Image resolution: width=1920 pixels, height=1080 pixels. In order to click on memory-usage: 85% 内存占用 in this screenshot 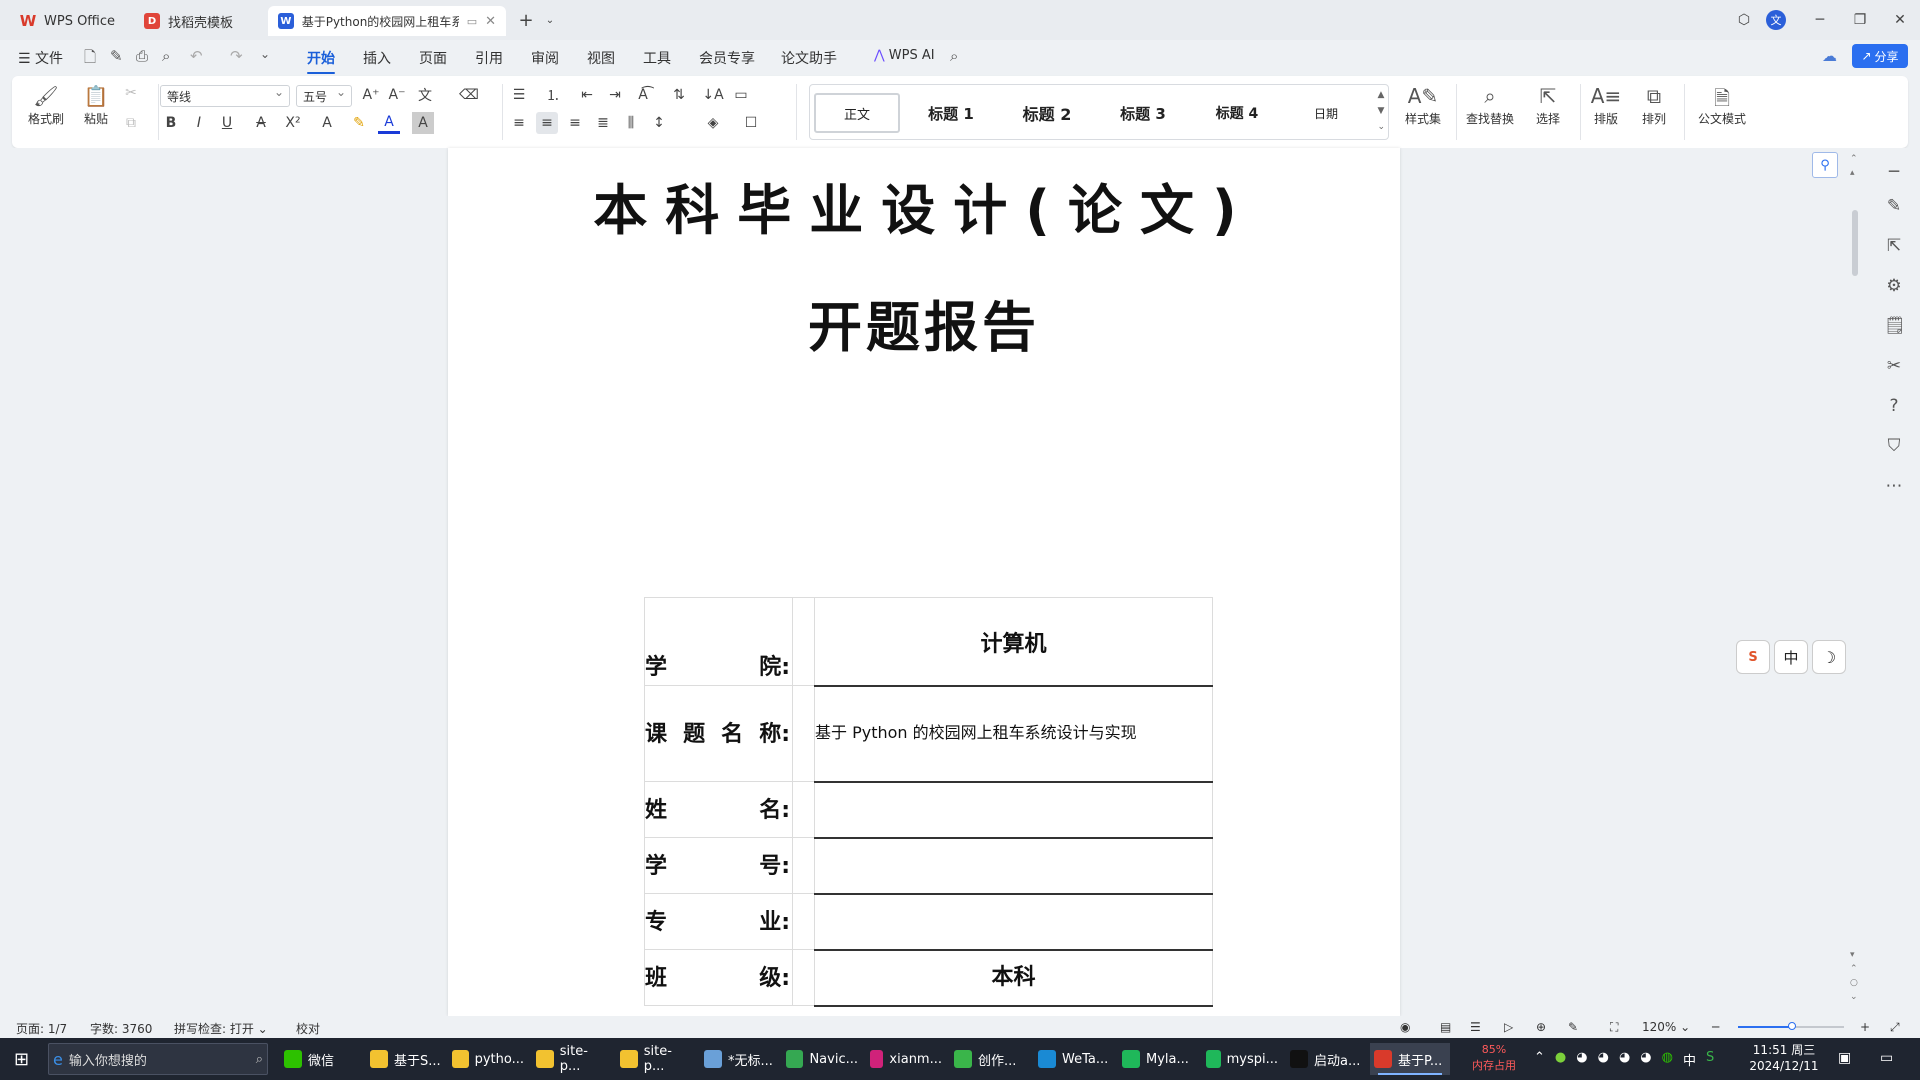, I will do `click(1494, 1058)`.